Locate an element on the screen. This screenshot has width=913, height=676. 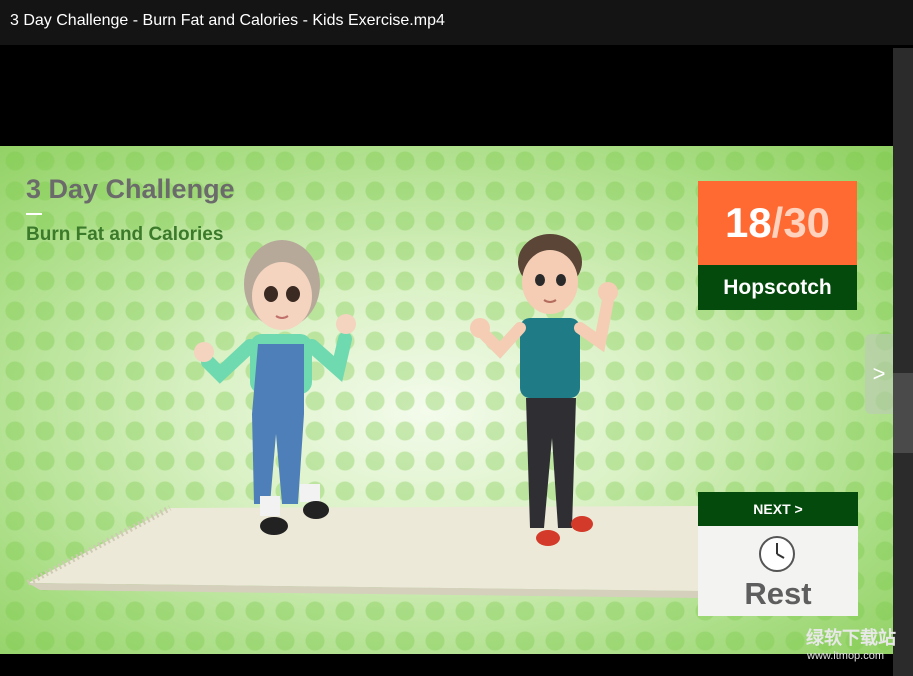
girl-character is located at coordinates (275, 387).